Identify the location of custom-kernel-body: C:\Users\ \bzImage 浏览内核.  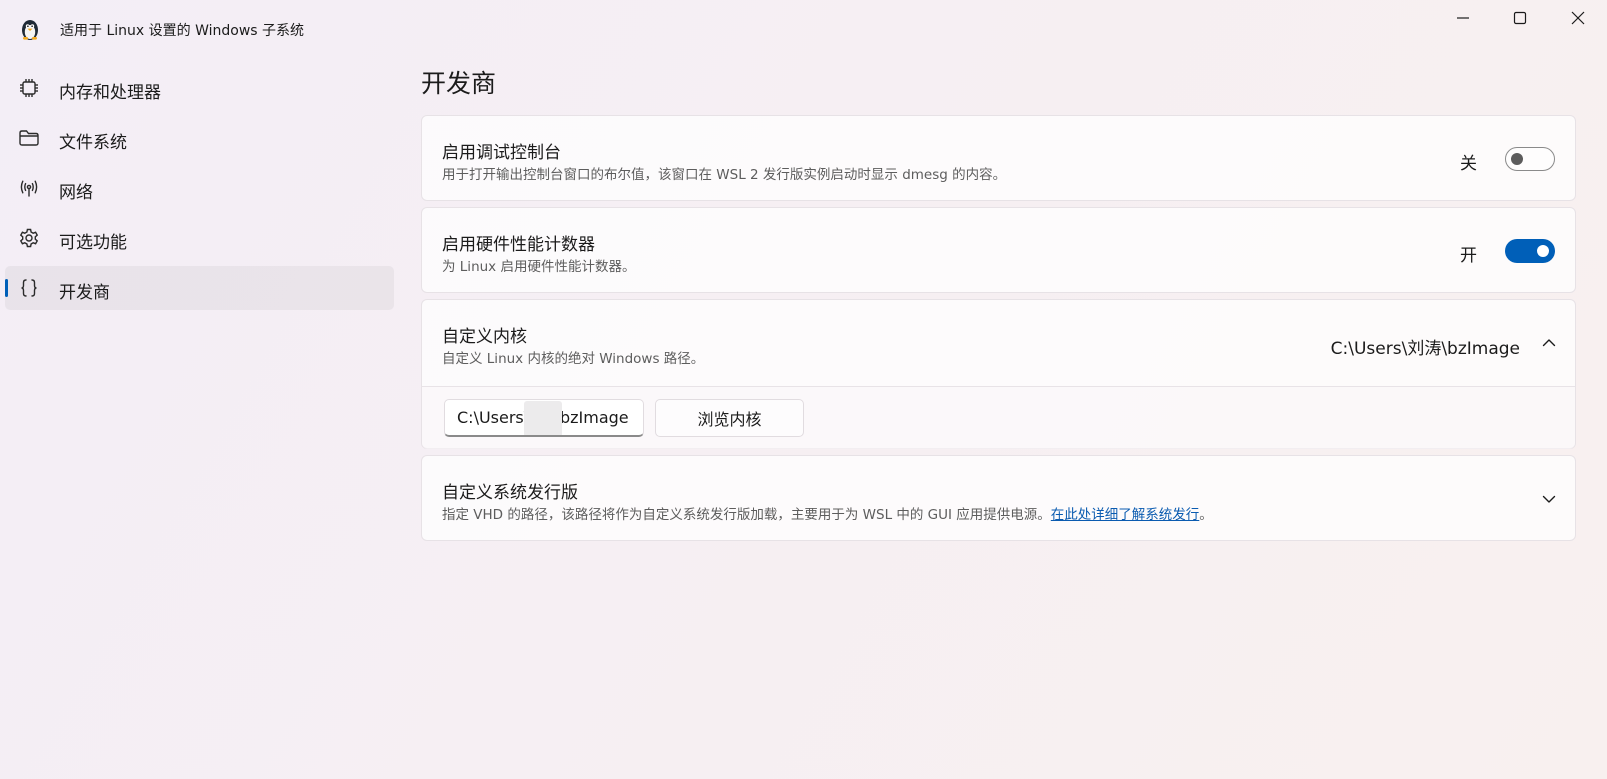
(998, 418).